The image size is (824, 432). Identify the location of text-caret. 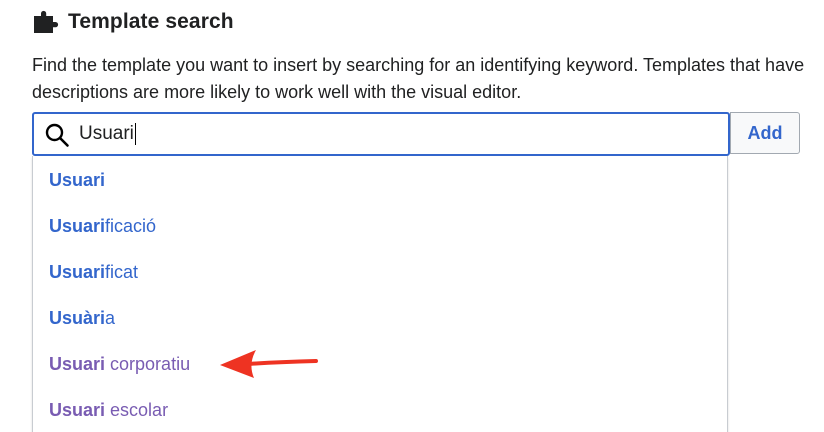
(135, 133).